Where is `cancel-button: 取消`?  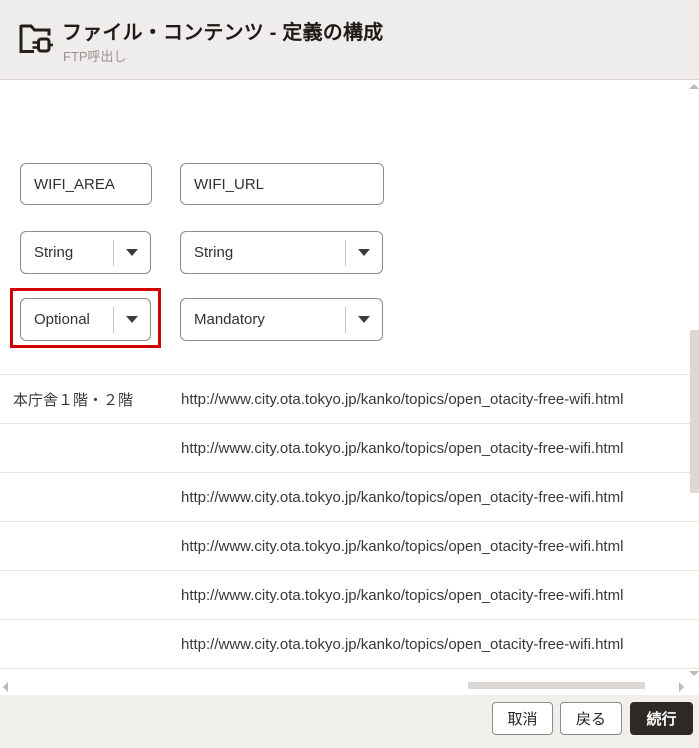 cancel-button: 取消 is located at coordinates (522, 718).